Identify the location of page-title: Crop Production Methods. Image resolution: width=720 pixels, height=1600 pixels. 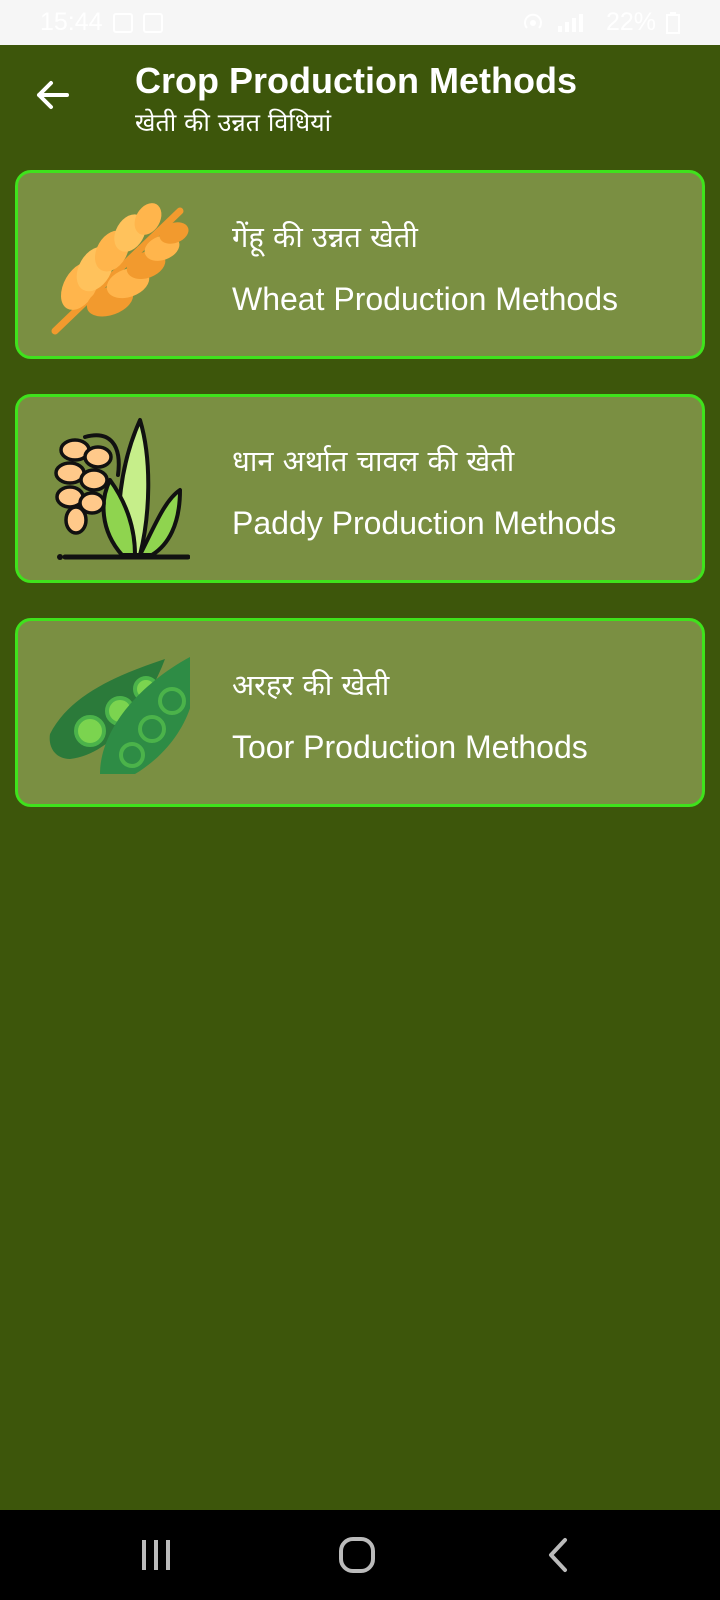
(356, 80).